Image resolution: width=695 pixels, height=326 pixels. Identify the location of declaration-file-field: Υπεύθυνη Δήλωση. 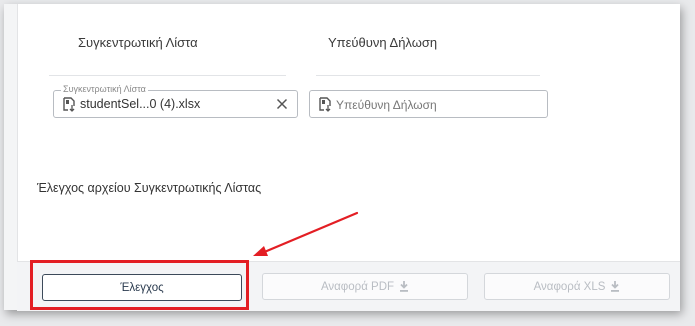
(428, 104).